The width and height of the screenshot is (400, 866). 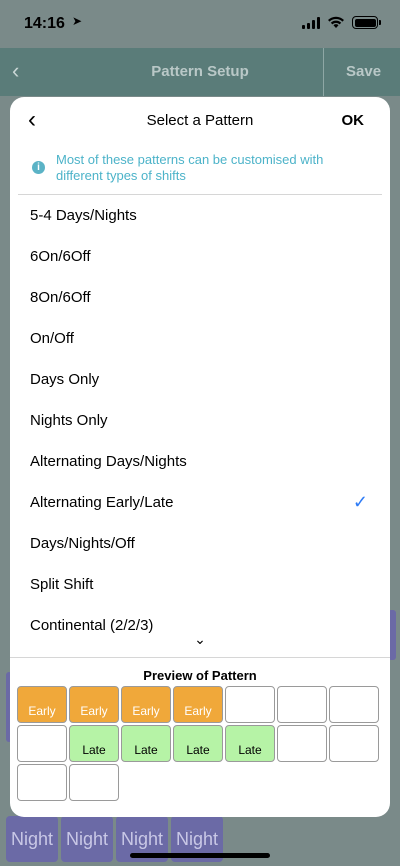 What do you see at coordinates (60, 256) in the screenshot?
I see `pattern-item-label: 6On/6Off` at bounding box center [60, 256].